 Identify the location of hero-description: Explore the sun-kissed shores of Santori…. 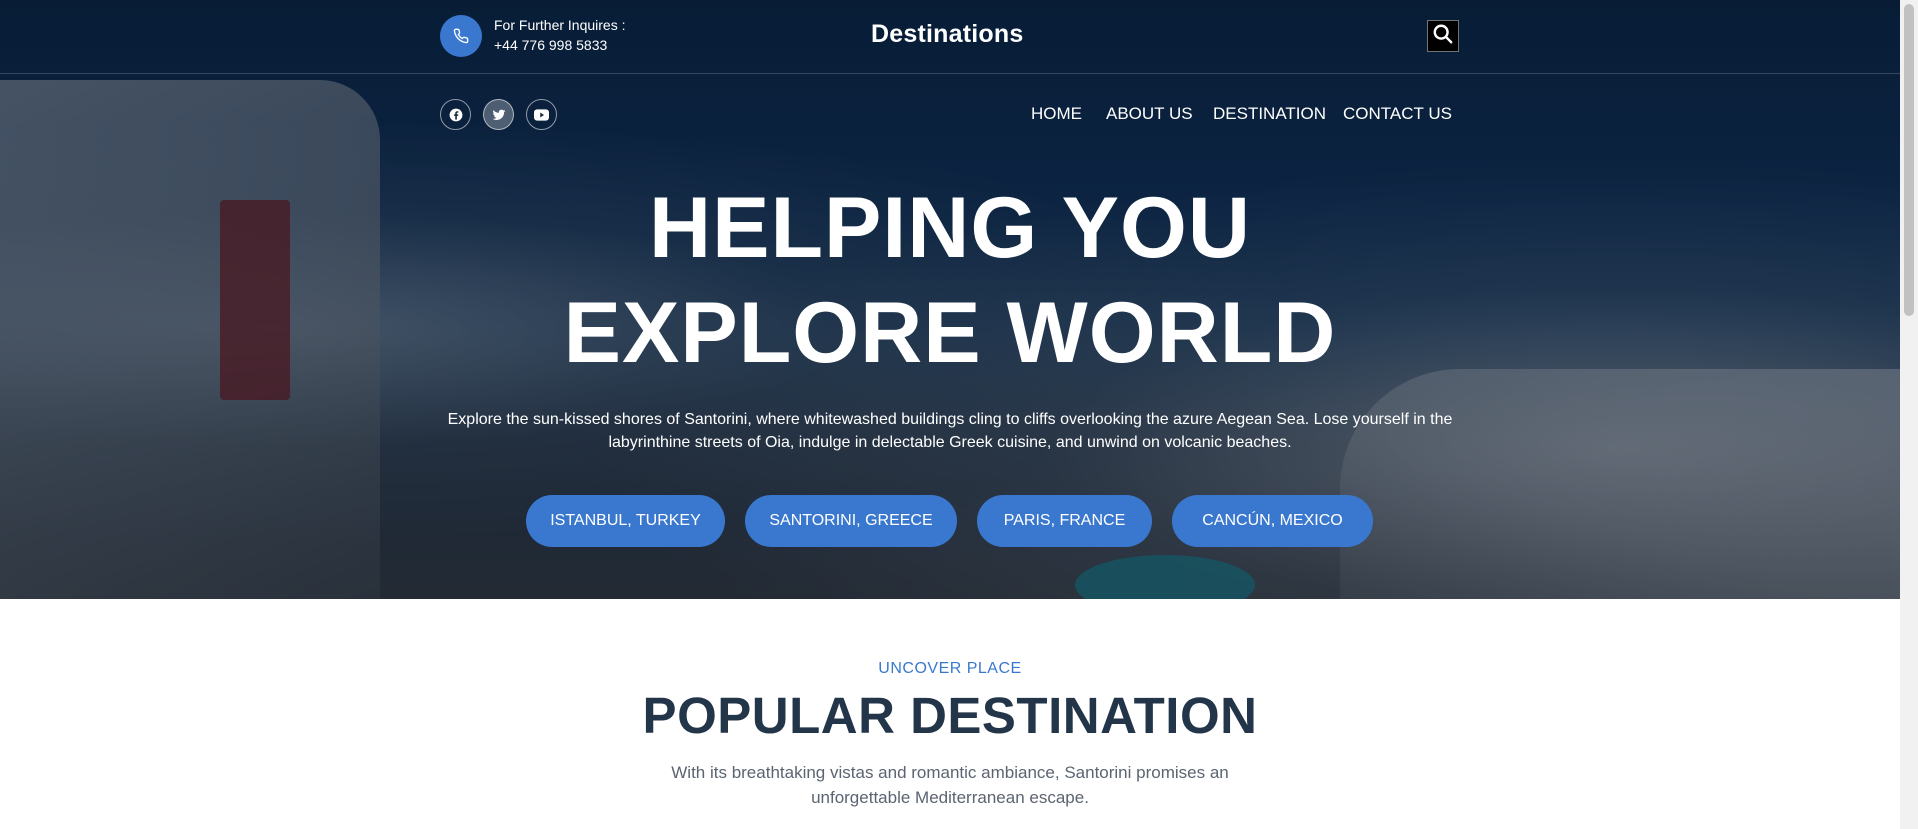
(950, 431).